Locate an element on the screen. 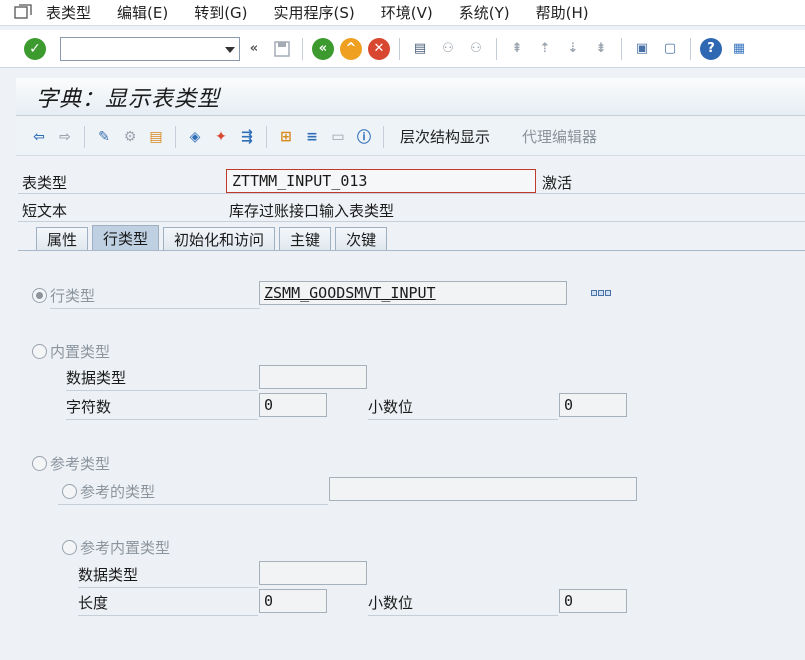  tab-strip: 属性 行类型 初始化和访问 主键 次键 is located at coordinates (204, 238).